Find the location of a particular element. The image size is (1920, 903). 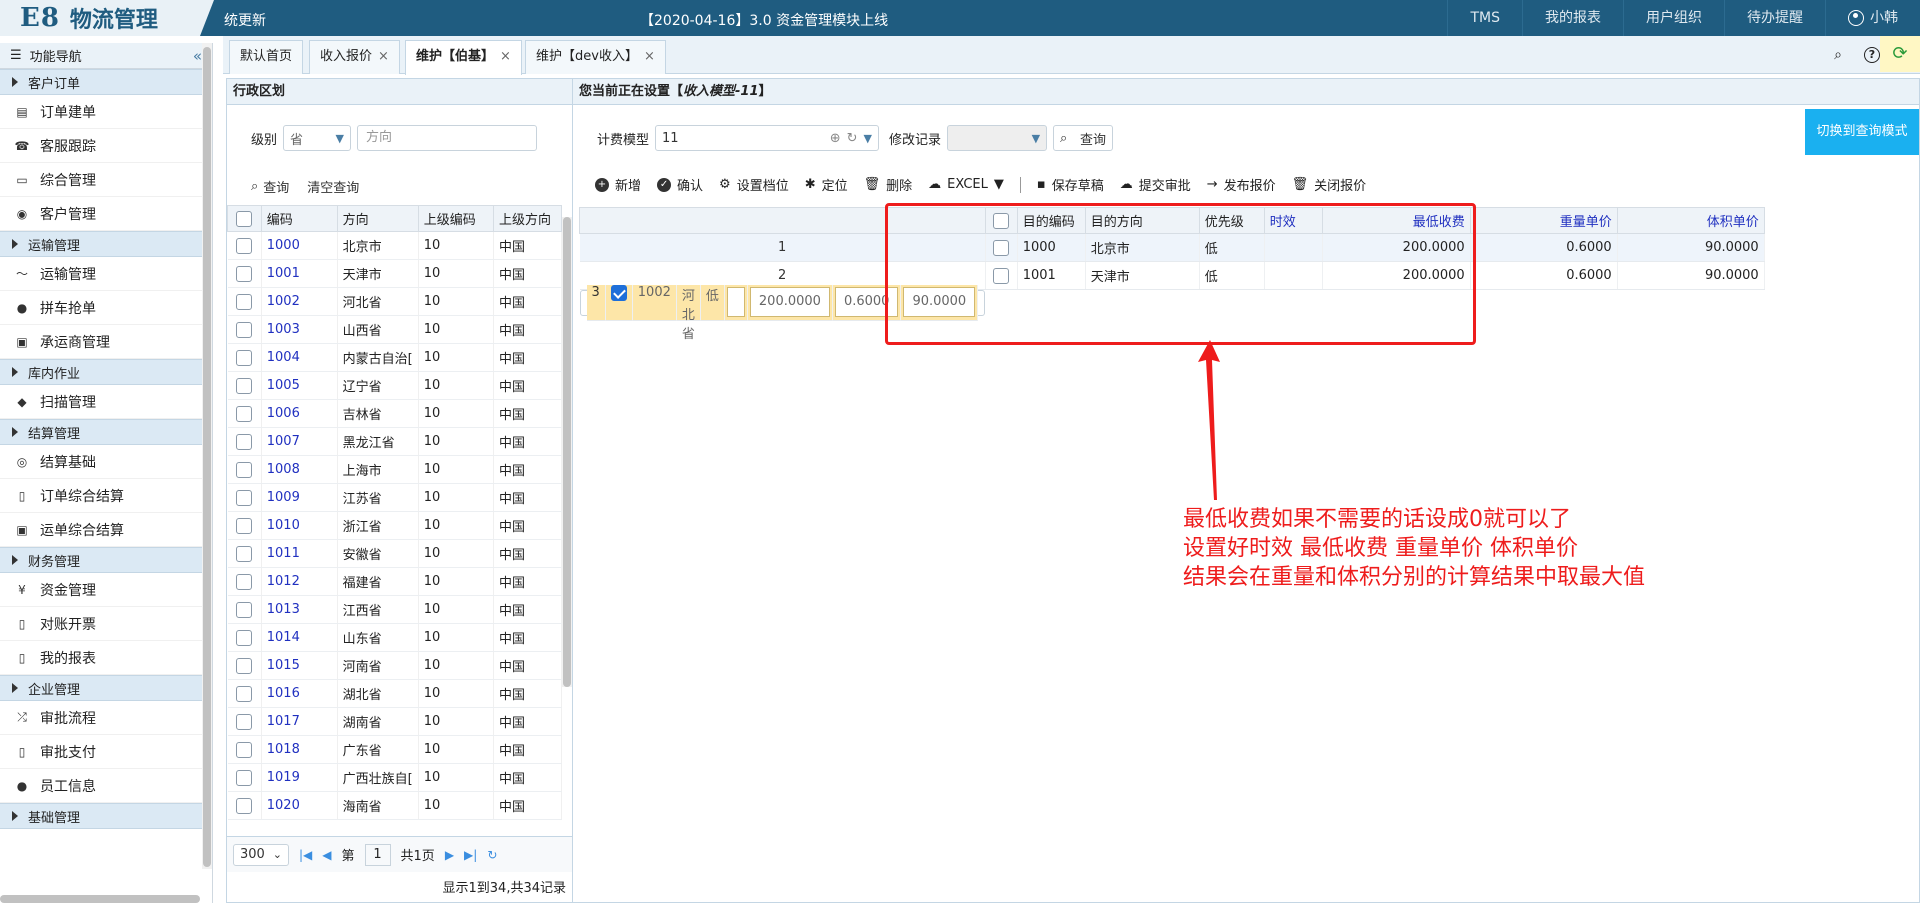

sidebar-item-general-mgmt: ▭ 综合管理 is located at coordinates (106, 180).